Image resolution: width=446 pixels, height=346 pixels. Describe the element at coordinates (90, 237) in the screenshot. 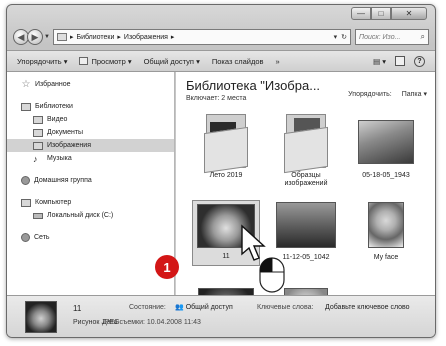

I see `nav-network: Сеть` at that location.